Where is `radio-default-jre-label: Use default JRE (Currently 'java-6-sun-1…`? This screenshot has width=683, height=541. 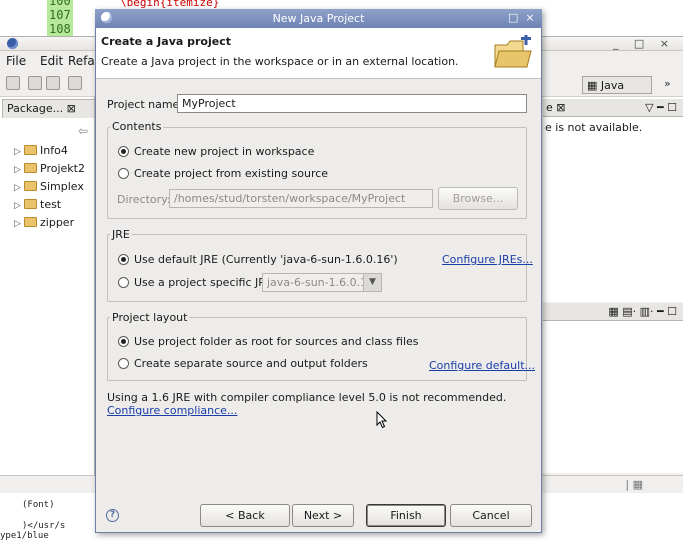
radio-default-jre-label: Use default JRE (Currently 'java-6-sun-1… is located at coordinates (266, 259).